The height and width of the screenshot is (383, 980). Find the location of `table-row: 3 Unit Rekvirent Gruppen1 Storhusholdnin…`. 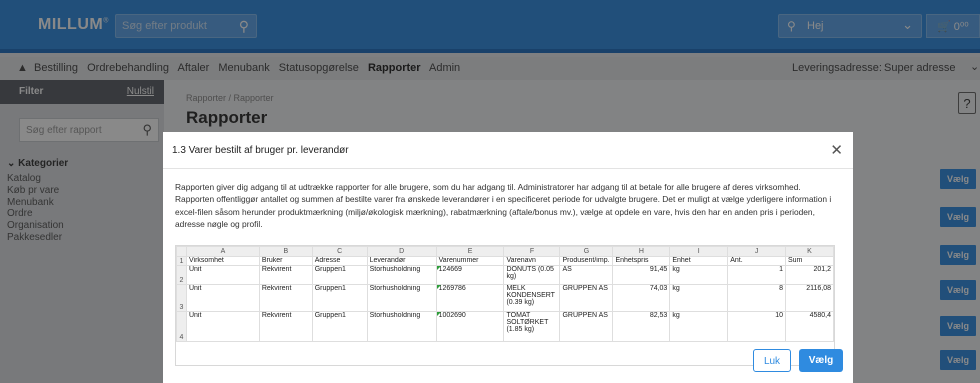

table-row: 3 Unit Rekvirent Gruppen1 Storhusholdnin… is located at coordinates (505, 298).